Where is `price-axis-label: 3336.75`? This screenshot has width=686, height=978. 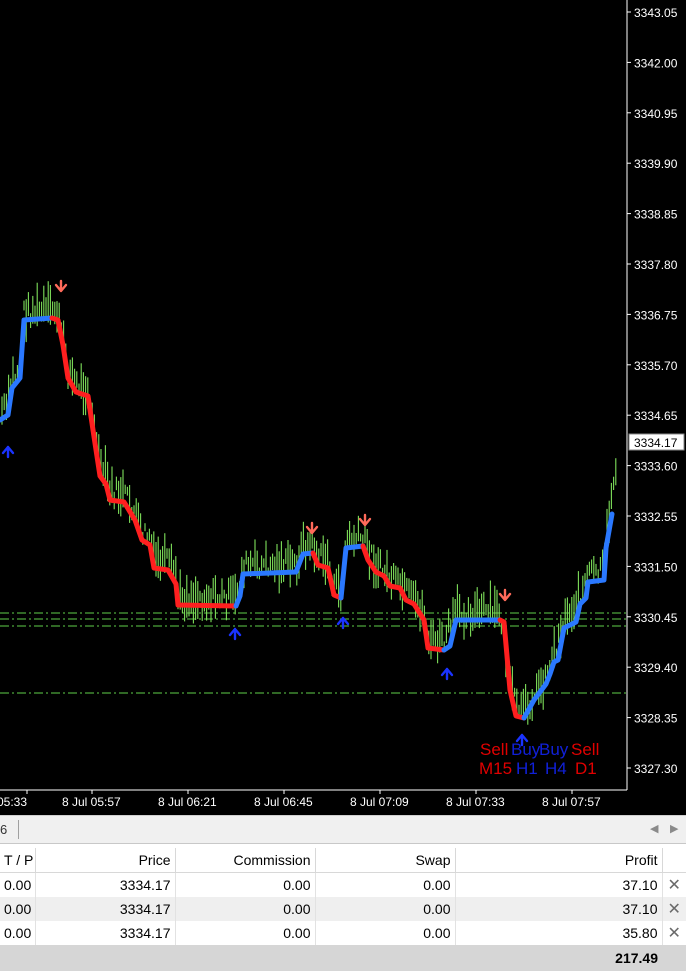
price-axis-label: 3336.75 is located at coordinates (656, 315).